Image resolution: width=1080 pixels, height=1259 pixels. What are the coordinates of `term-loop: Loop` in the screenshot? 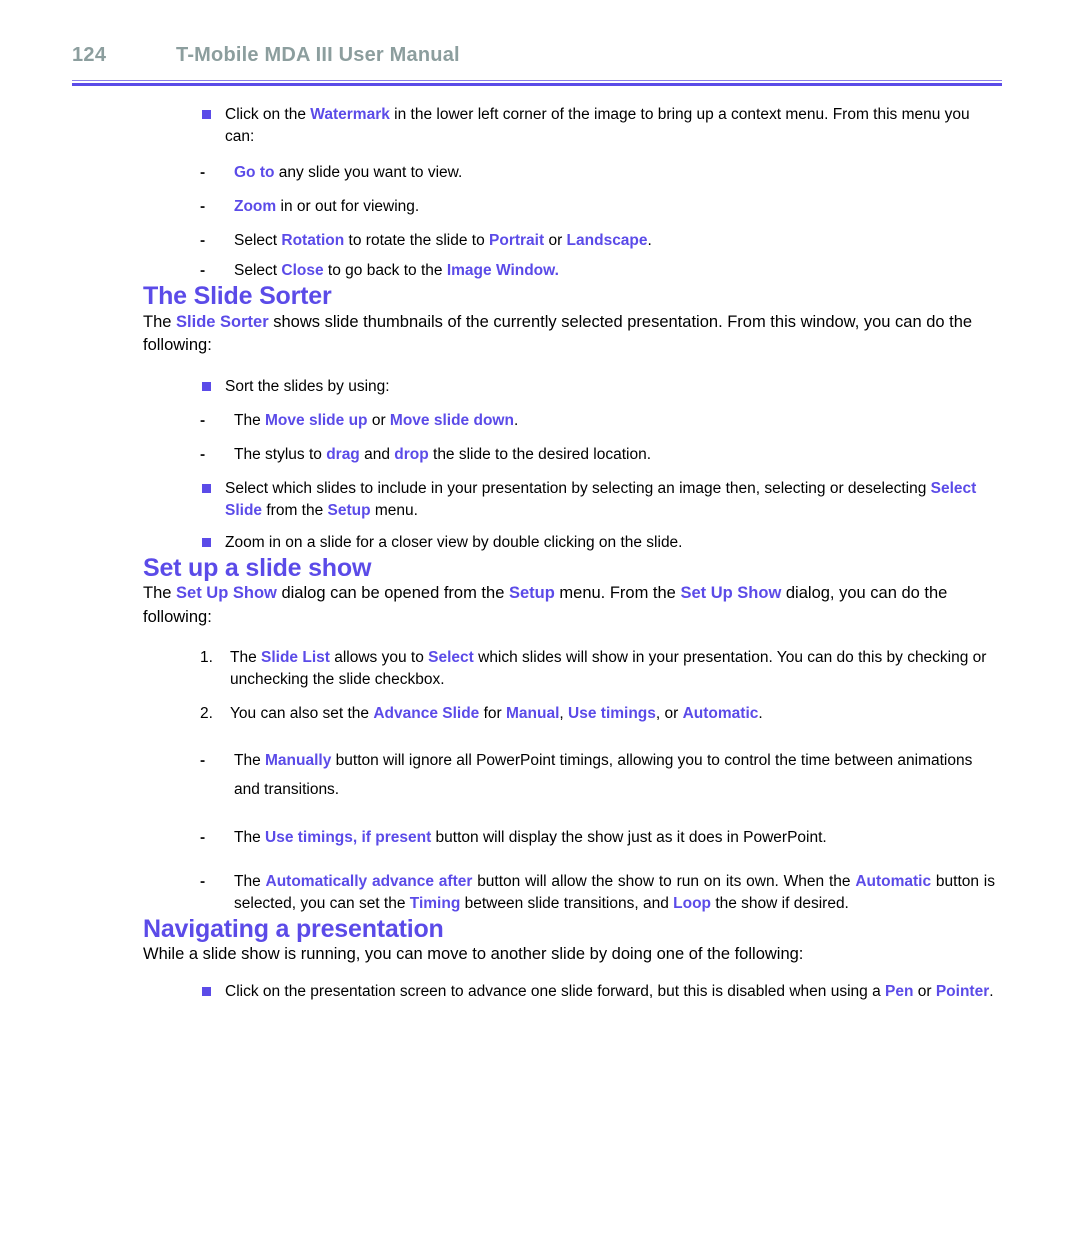 It's located at (692, 903).